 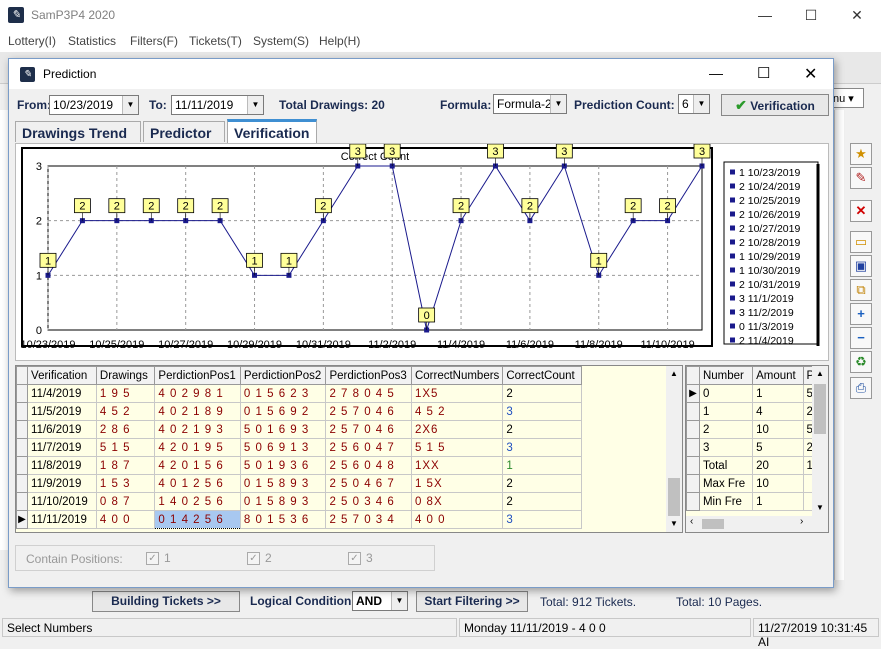 I want to click on logical-condition-select: AND ▼, so click(x=380, y=601).